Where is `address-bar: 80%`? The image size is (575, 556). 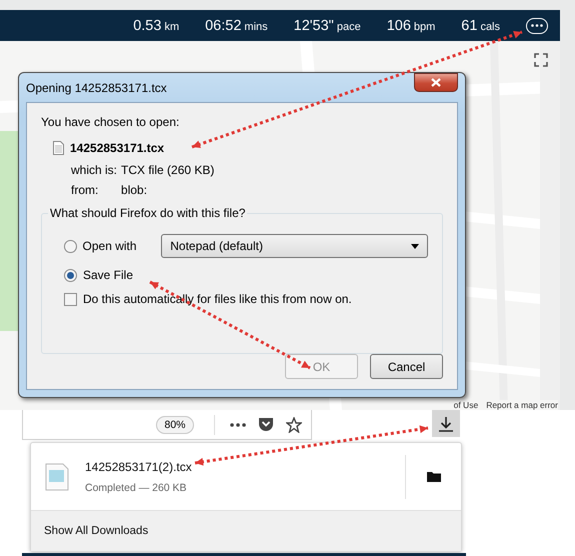
address-bar: 80% is located at coordinates (167, 425).